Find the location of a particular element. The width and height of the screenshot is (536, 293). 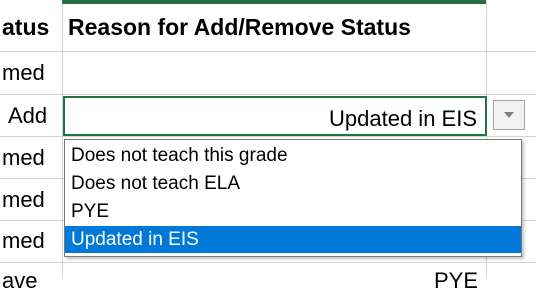

dropdown-option: Does not teach this grade is located at coordinates (293, 155).